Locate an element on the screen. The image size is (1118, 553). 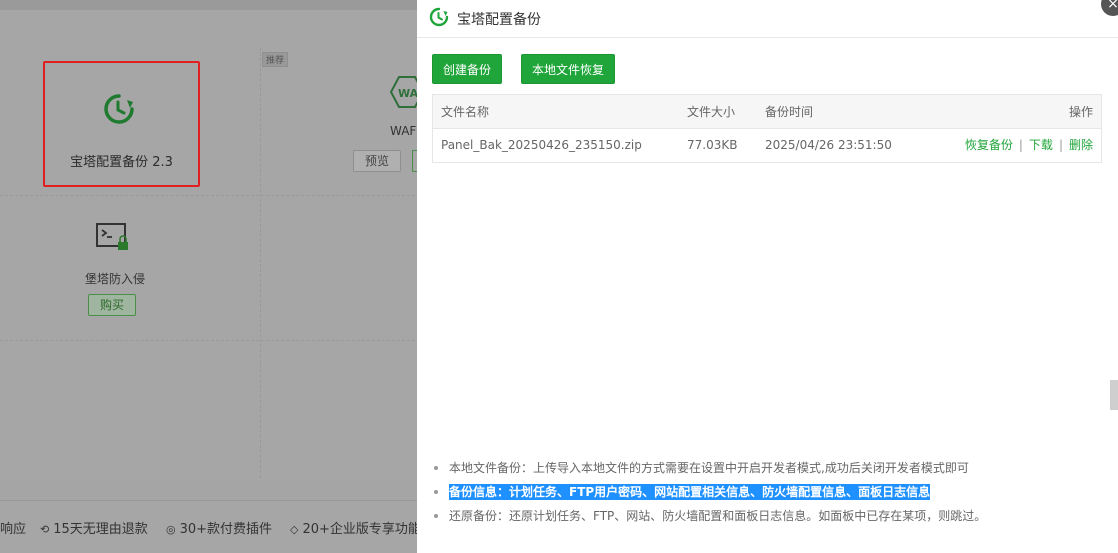
create-backup-button: 创建备份 is located at coordinates (467, 69).